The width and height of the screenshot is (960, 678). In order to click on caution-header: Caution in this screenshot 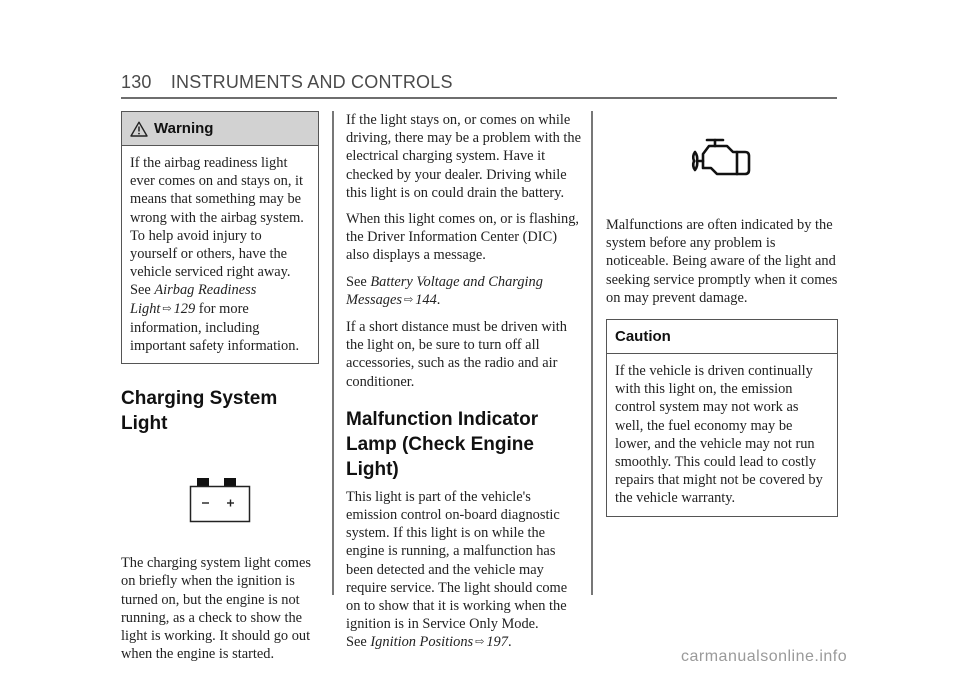, I will do `click(722, 337)`.